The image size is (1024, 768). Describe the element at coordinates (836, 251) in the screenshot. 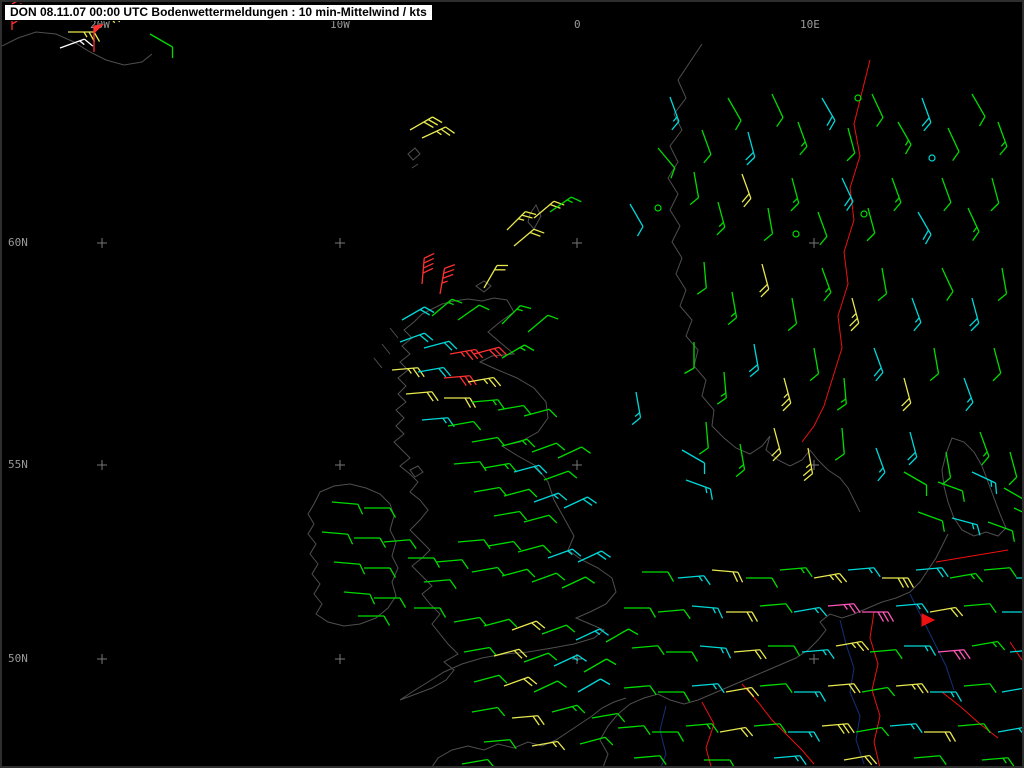

I see `border-norway-sweden` at that location.